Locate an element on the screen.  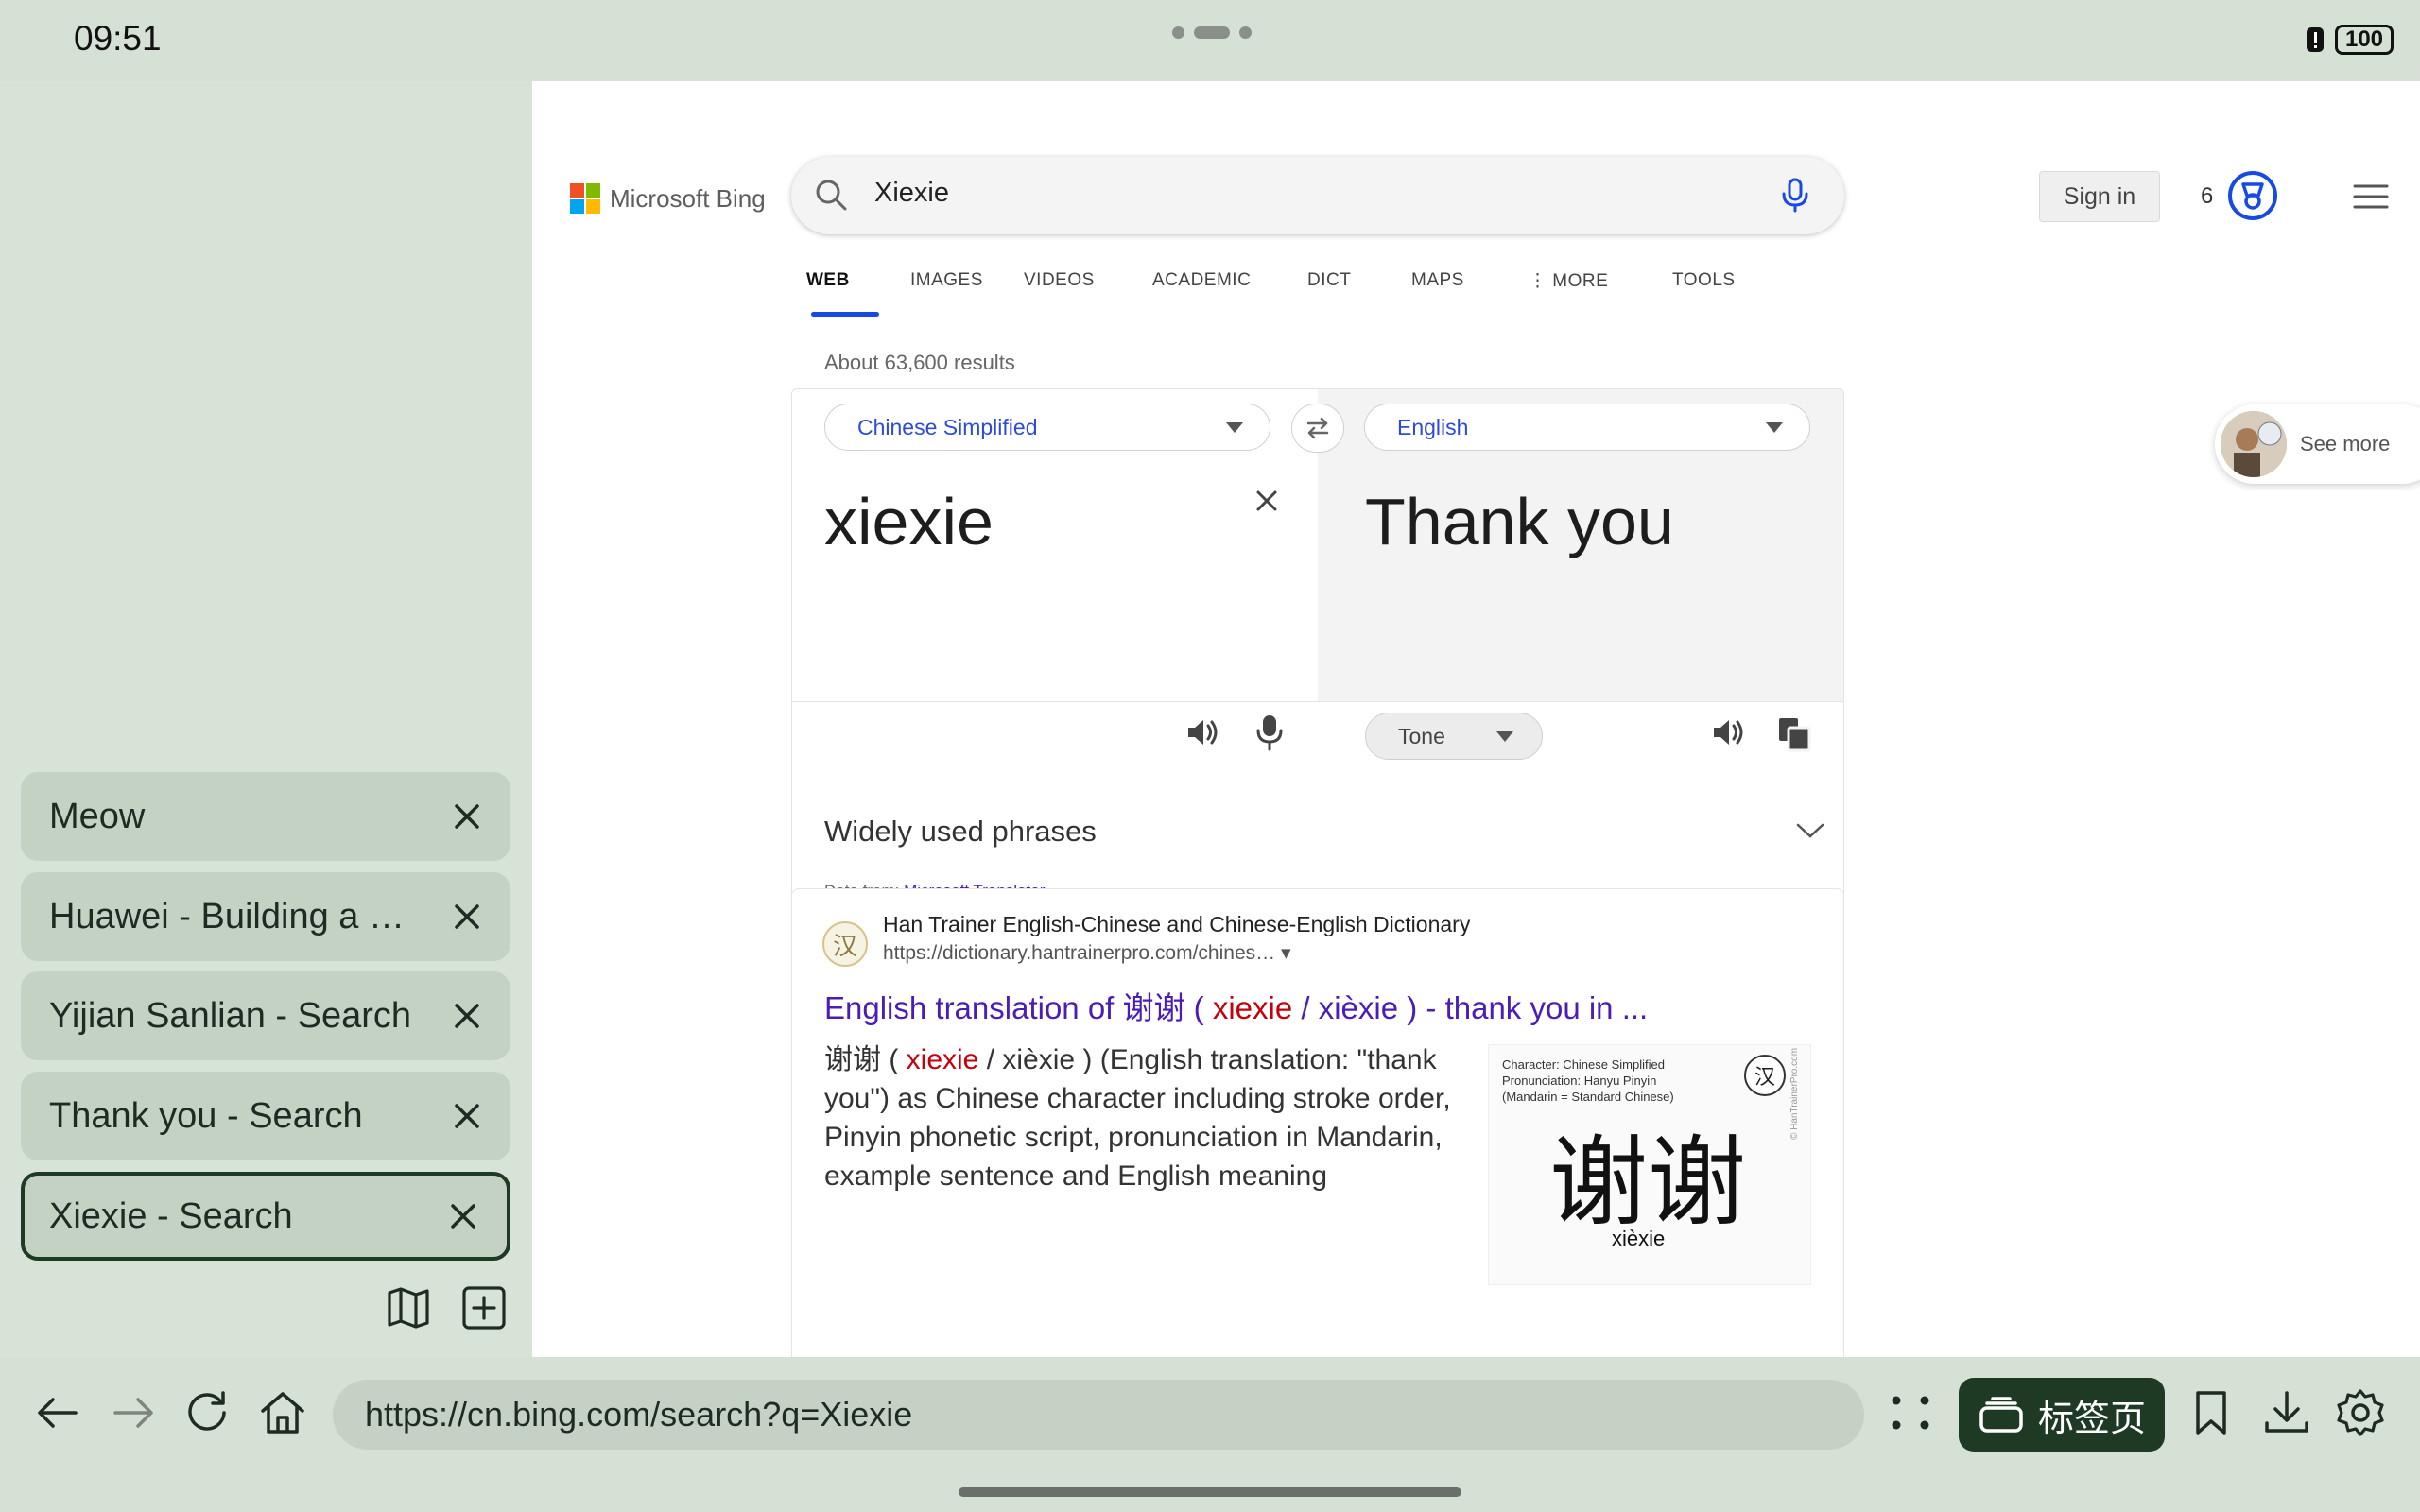
translated-text: Thank you is located at coordinates (1519, 521).